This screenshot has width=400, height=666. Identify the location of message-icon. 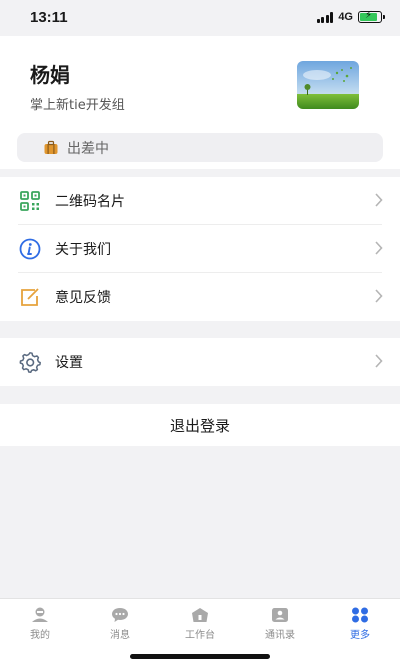
(120, 615).